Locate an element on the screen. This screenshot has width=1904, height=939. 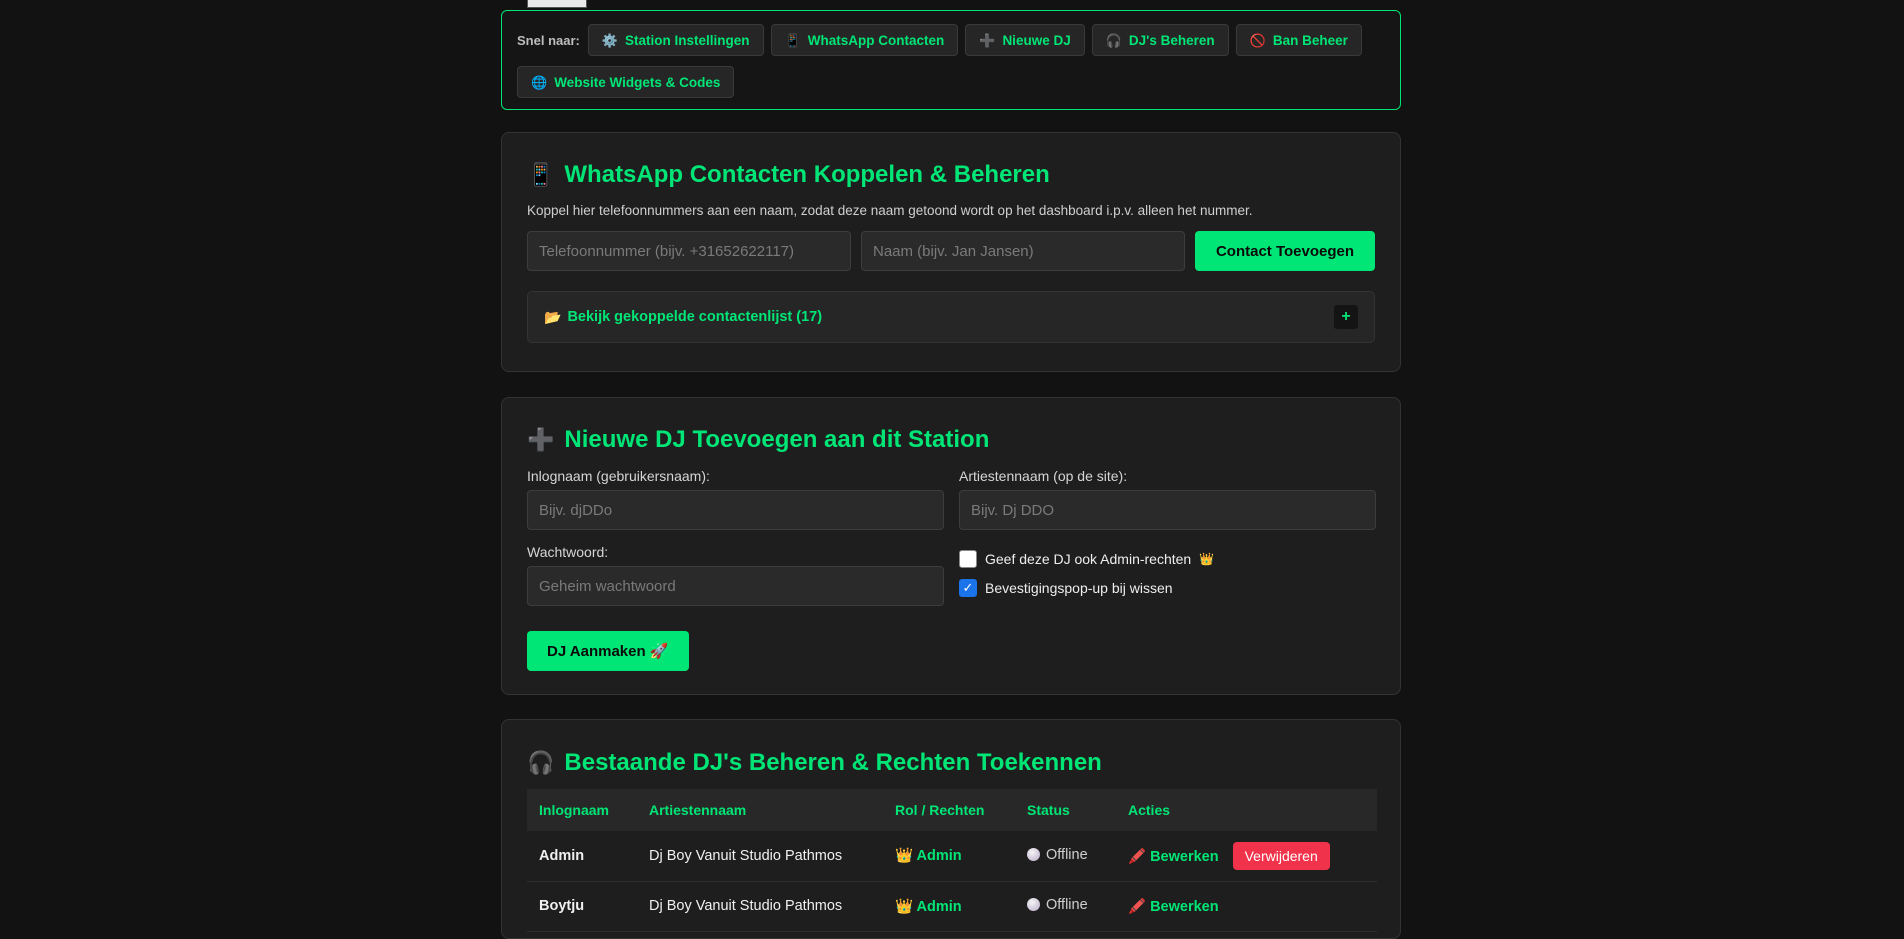
phone-input is located at coordinates (689, 251).